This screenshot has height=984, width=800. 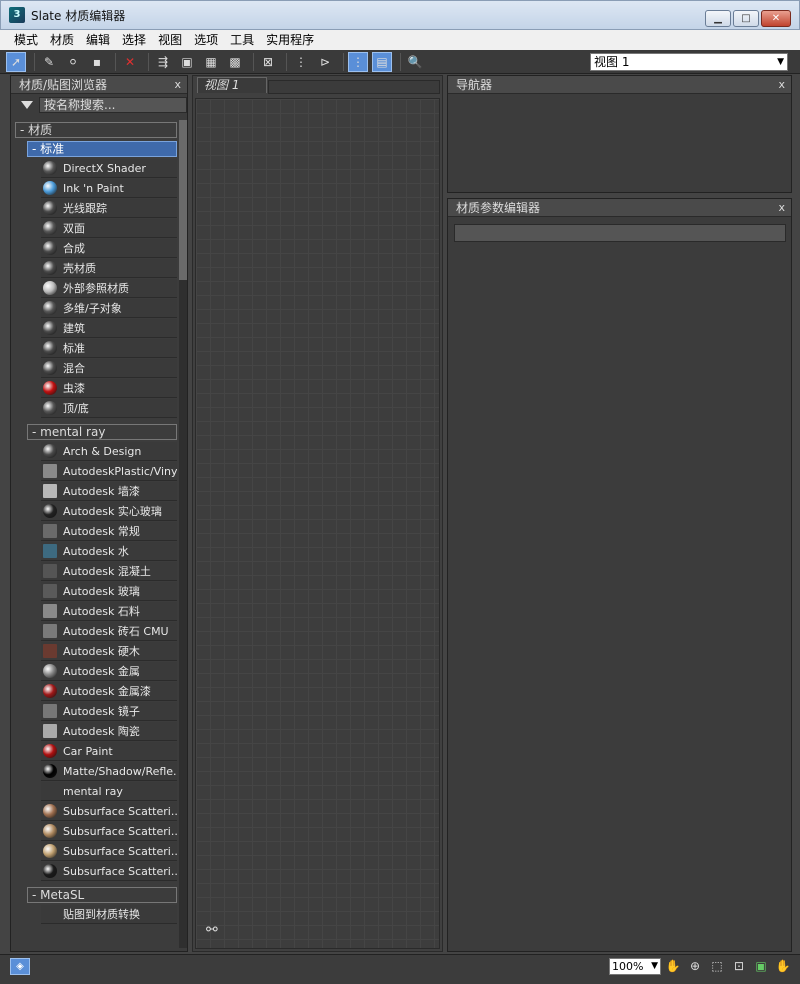 I want to click on list-item: 多维/子对象, so click(x=109, y=308).